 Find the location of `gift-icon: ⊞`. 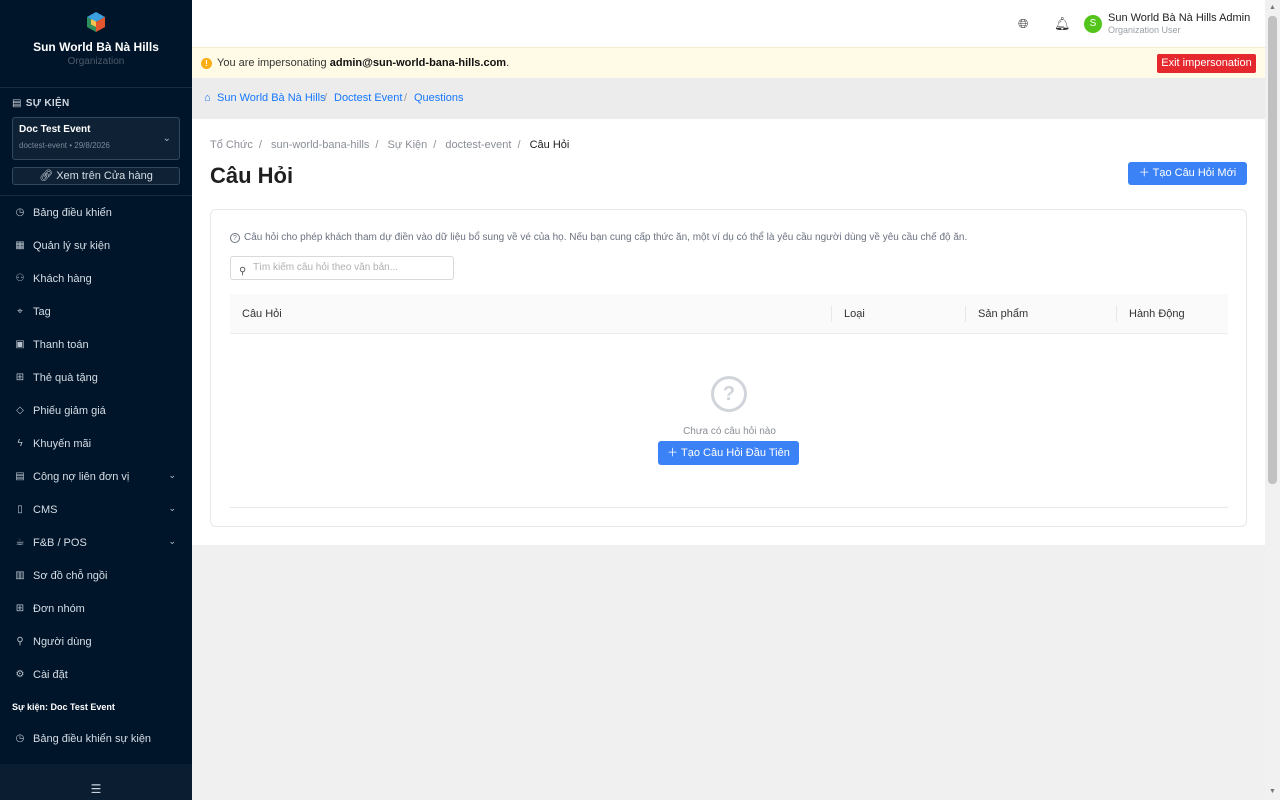

gift-icon: ⊞ is located at coordinates (20, 377).